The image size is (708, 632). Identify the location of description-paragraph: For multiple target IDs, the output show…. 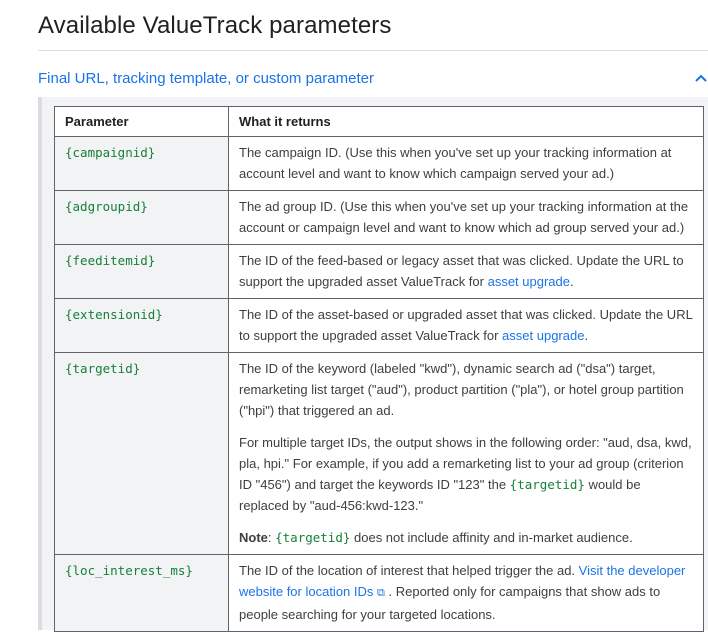
(466, 474).